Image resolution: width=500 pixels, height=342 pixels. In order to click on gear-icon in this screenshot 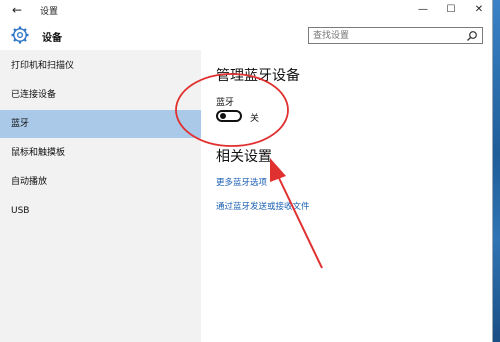, I will do `click(20, 35)`.